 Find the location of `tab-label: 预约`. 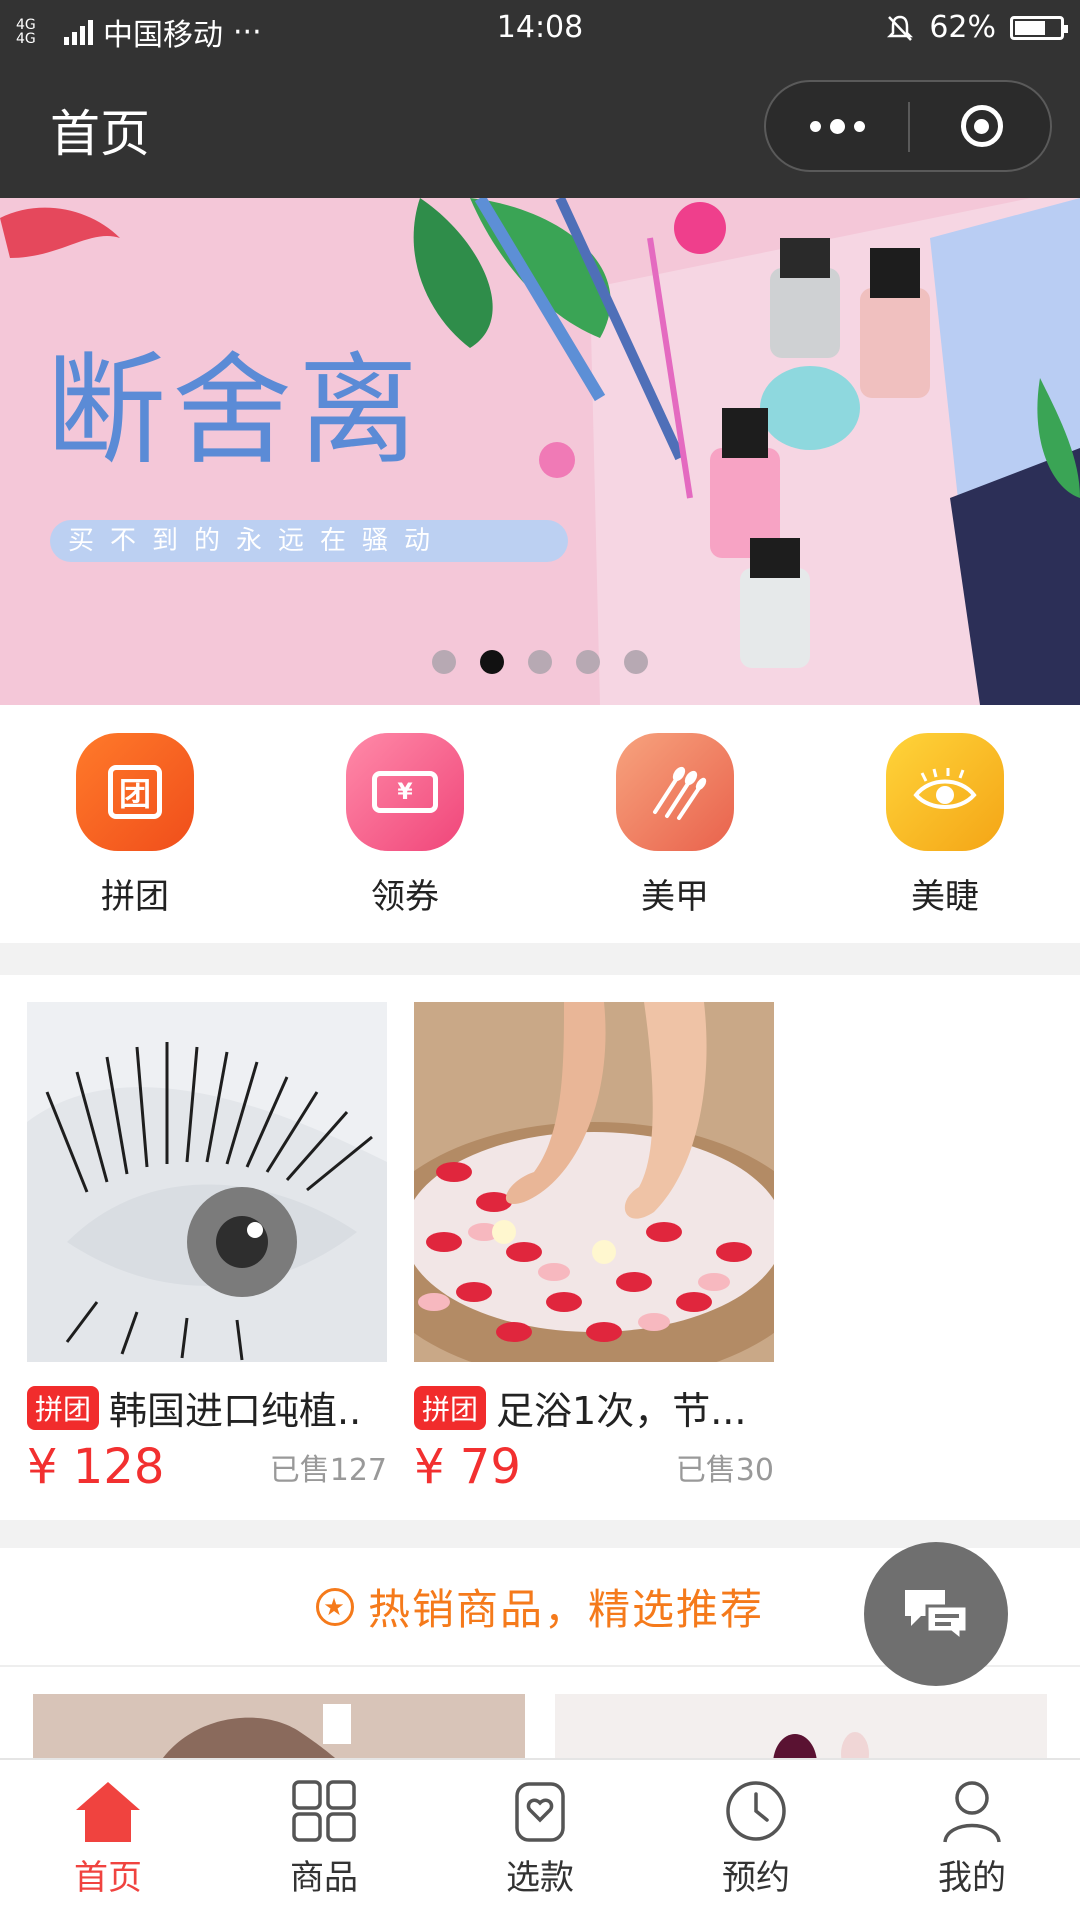

tab-label: 预约 is located at coordinates (756, 1878).